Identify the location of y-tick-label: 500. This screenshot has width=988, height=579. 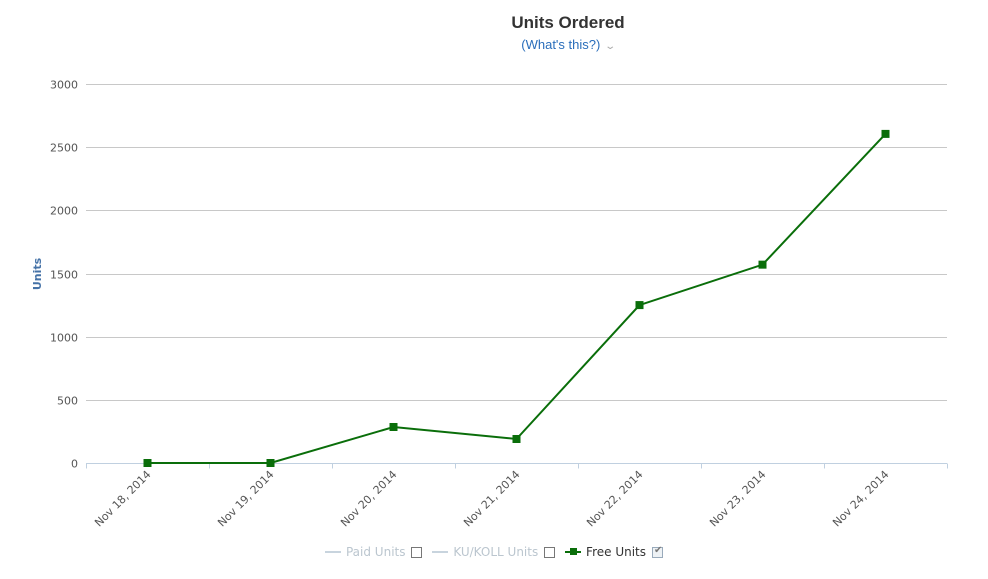
(67, 401).